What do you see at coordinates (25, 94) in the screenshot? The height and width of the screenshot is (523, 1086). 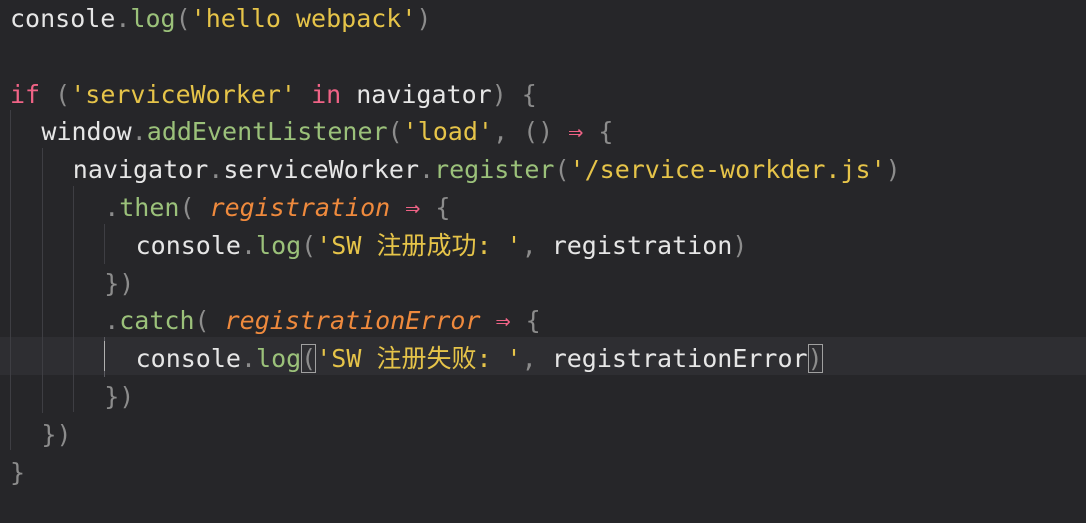 I see `code-token: if` at bounding box center [25, 94].